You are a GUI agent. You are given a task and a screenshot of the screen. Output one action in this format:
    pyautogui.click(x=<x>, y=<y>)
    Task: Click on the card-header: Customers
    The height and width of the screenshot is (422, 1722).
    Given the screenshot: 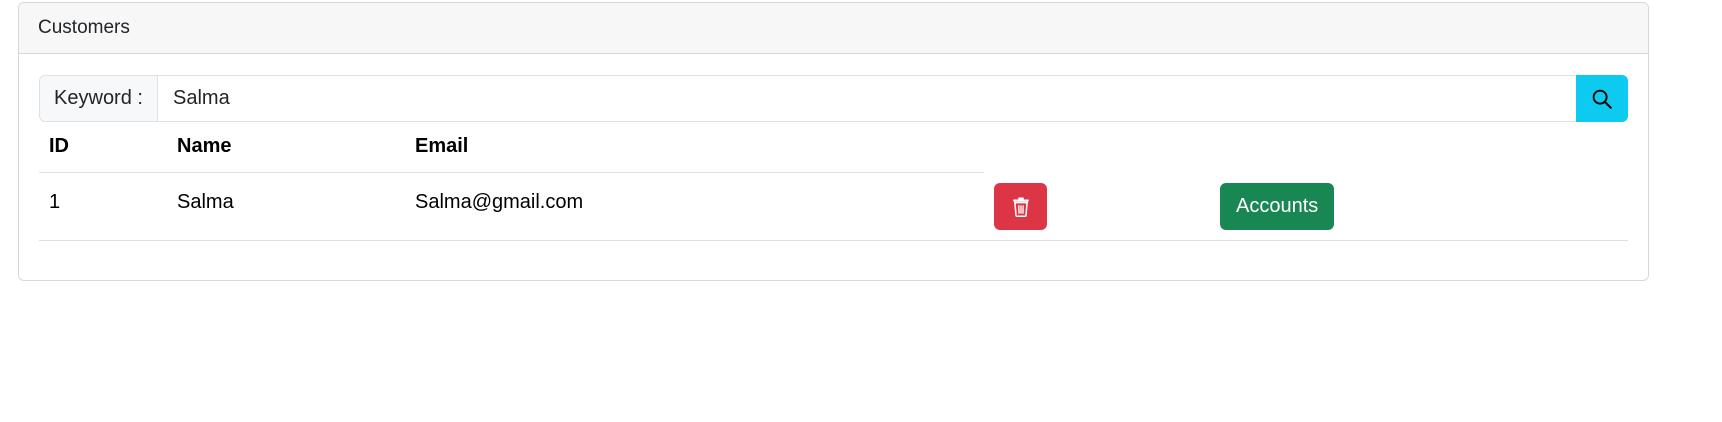 What is the action you would take?
    pyautogui.click(x=833, y=28)
    